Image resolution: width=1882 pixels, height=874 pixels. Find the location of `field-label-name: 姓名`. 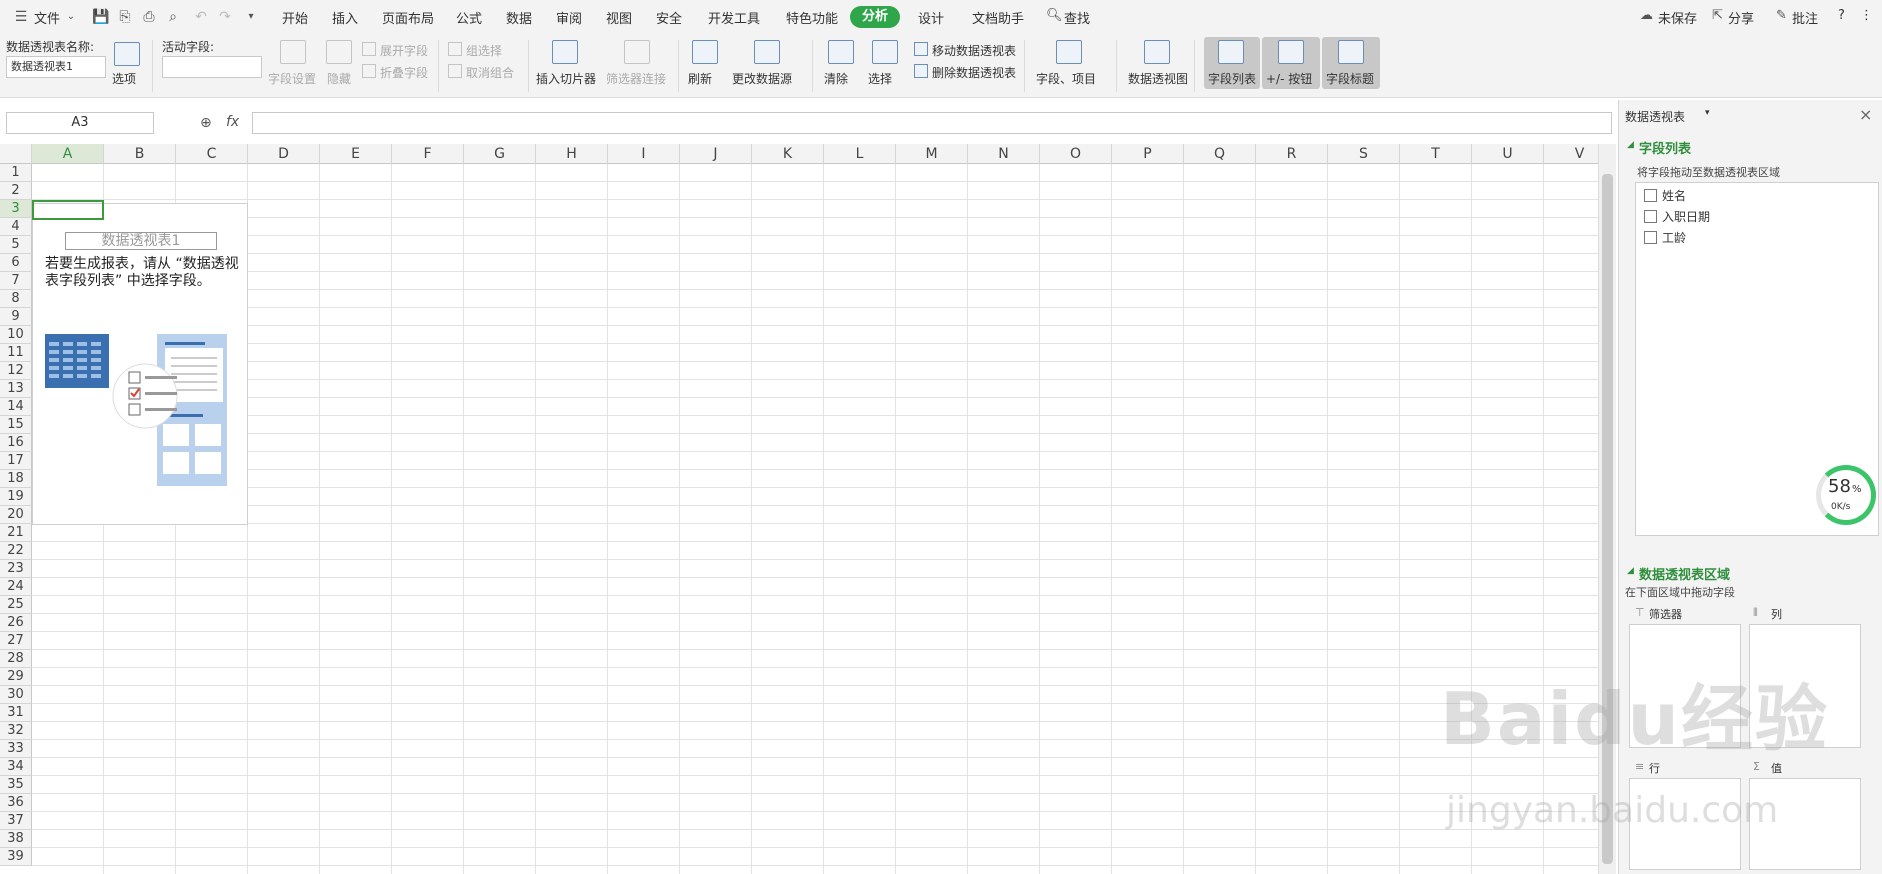

field-label-name: 姓名 is located at coordinates (1674, 195).